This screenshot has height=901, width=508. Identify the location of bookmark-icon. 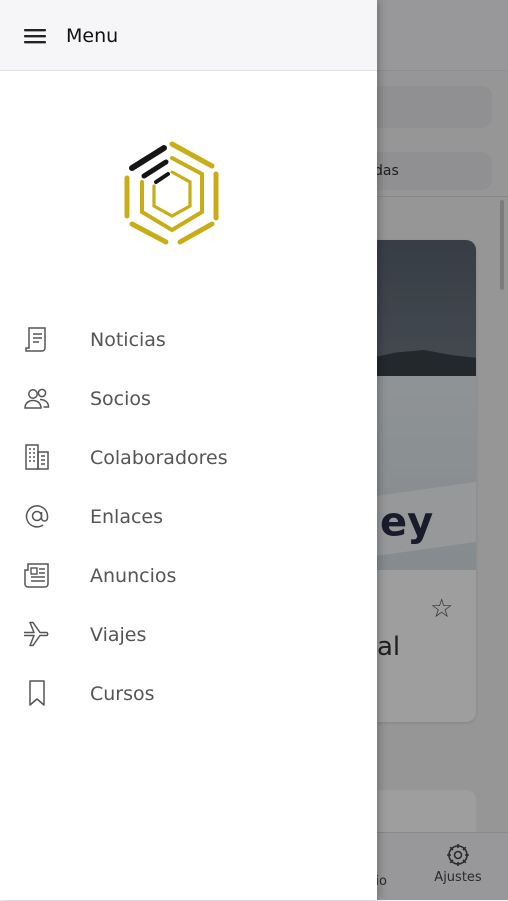
(37, 693).